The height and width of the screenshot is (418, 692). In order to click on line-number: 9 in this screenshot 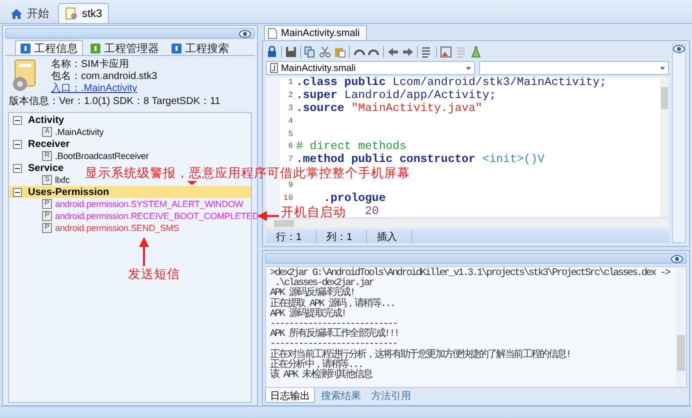, I will do `click(290, 185)`.